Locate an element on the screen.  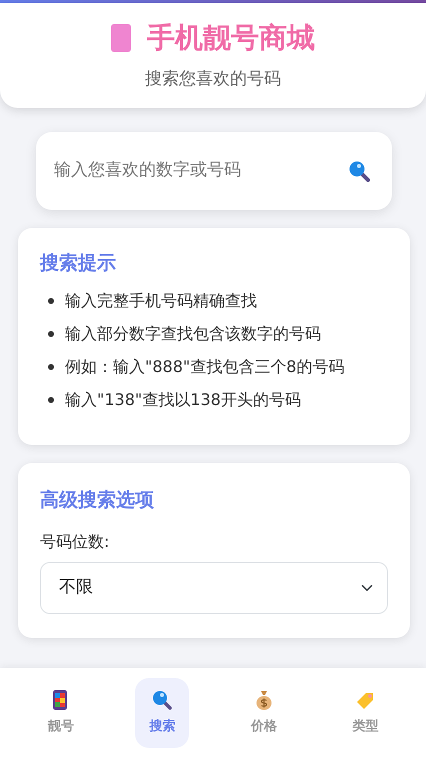
app-title: 手机靓号商城 is located at coordinates (231, 38).